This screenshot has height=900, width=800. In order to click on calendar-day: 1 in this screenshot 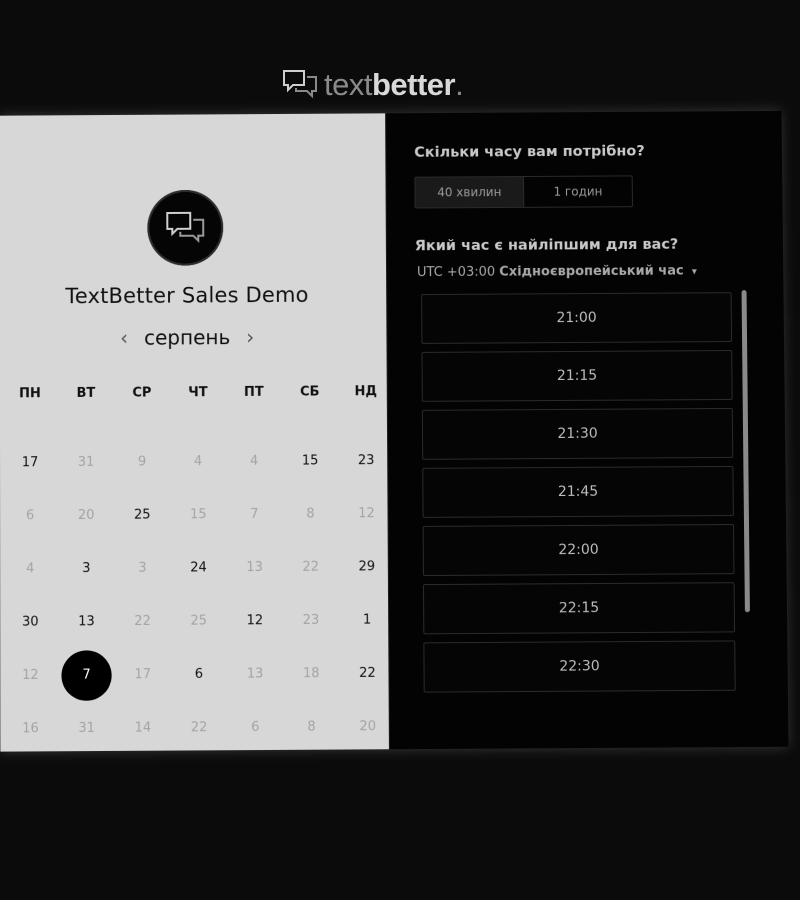, I will do `click(367, 620)`.